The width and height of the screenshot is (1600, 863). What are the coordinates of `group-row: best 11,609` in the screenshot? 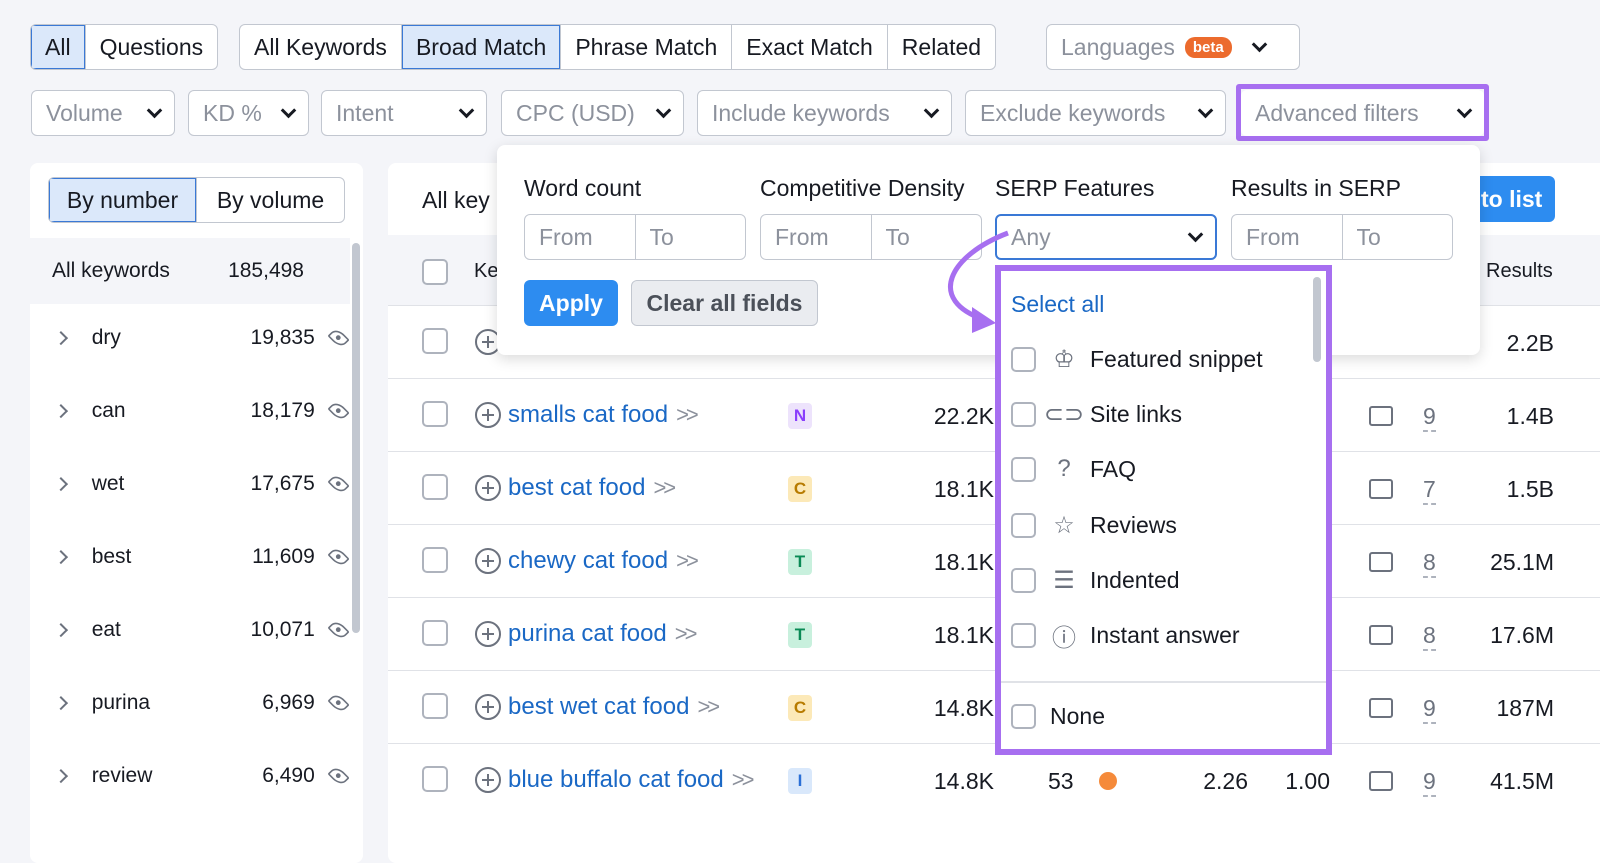 It's located at (190, 557).